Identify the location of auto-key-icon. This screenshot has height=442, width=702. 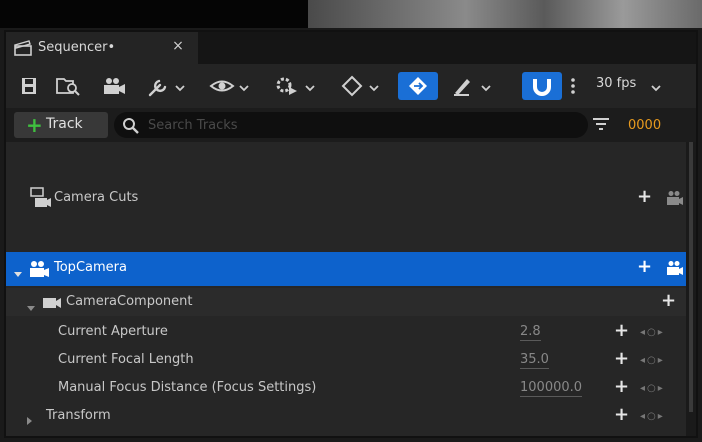
(418, 86).